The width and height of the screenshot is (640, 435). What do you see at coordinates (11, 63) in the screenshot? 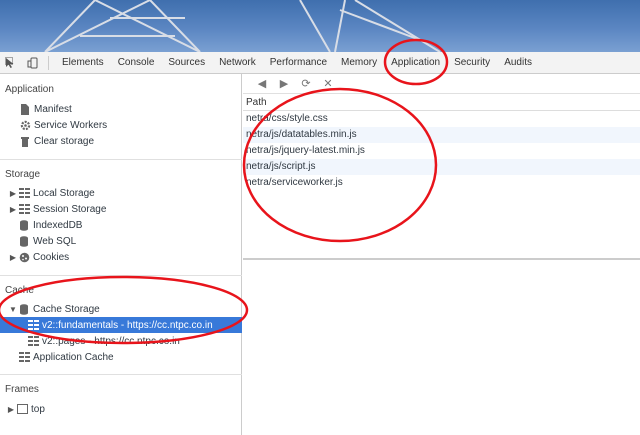
I see `inspect-element-icon` at bounding box center [11, 63].